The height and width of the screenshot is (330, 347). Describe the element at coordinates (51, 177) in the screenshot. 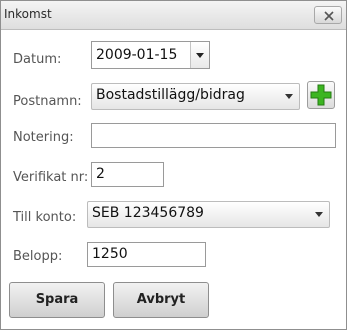

I see `verifikat-label: Verifikat nr:` at that location.